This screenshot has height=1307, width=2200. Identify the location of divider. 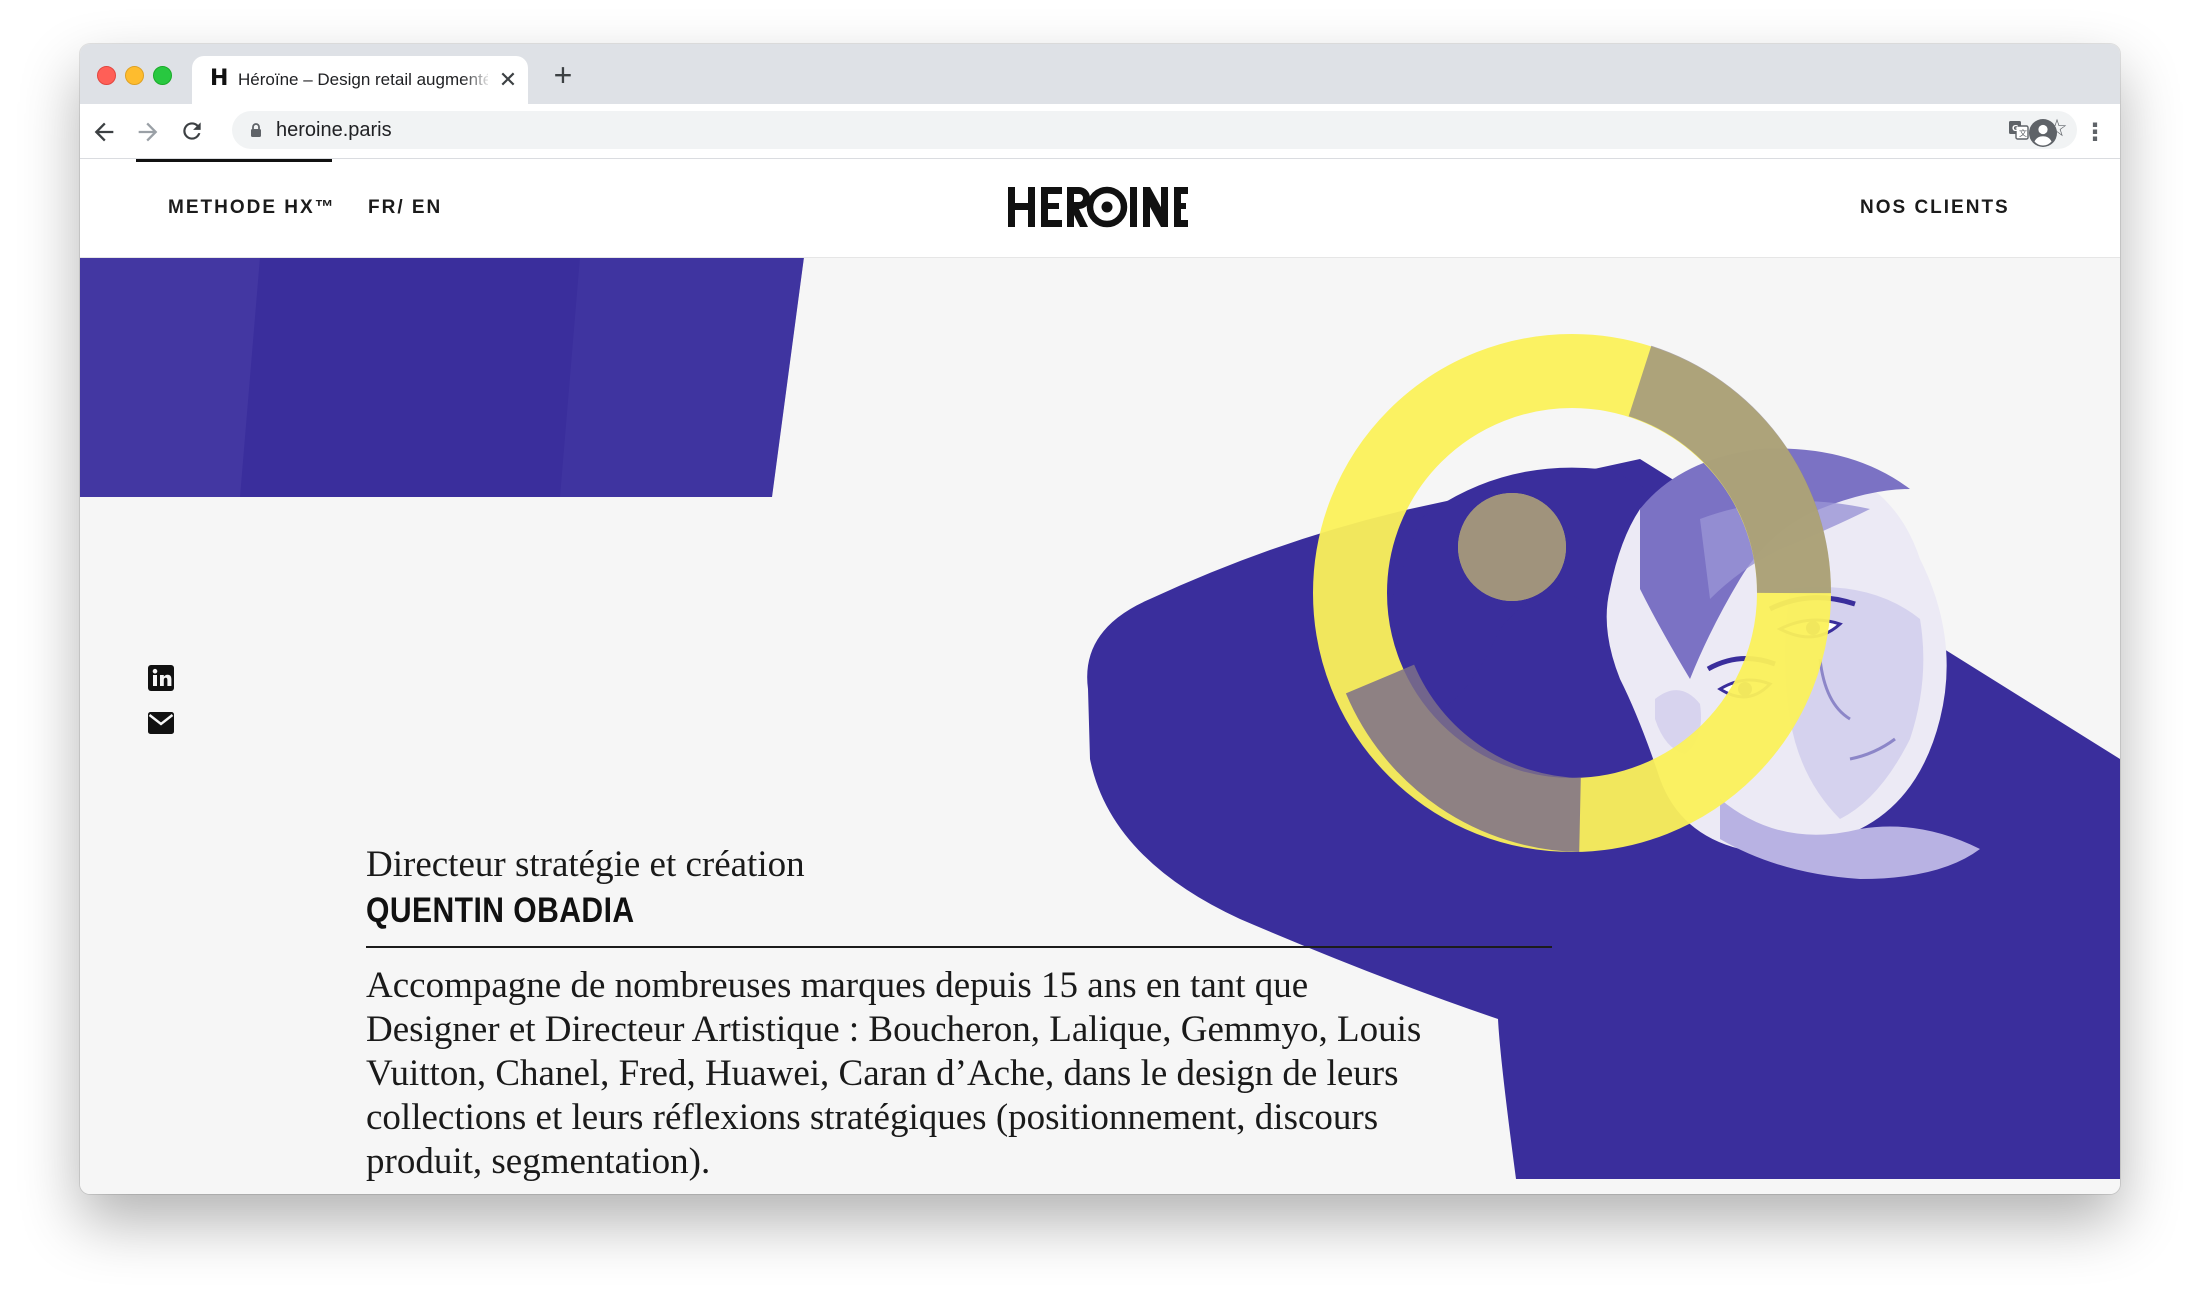
(959, 947).